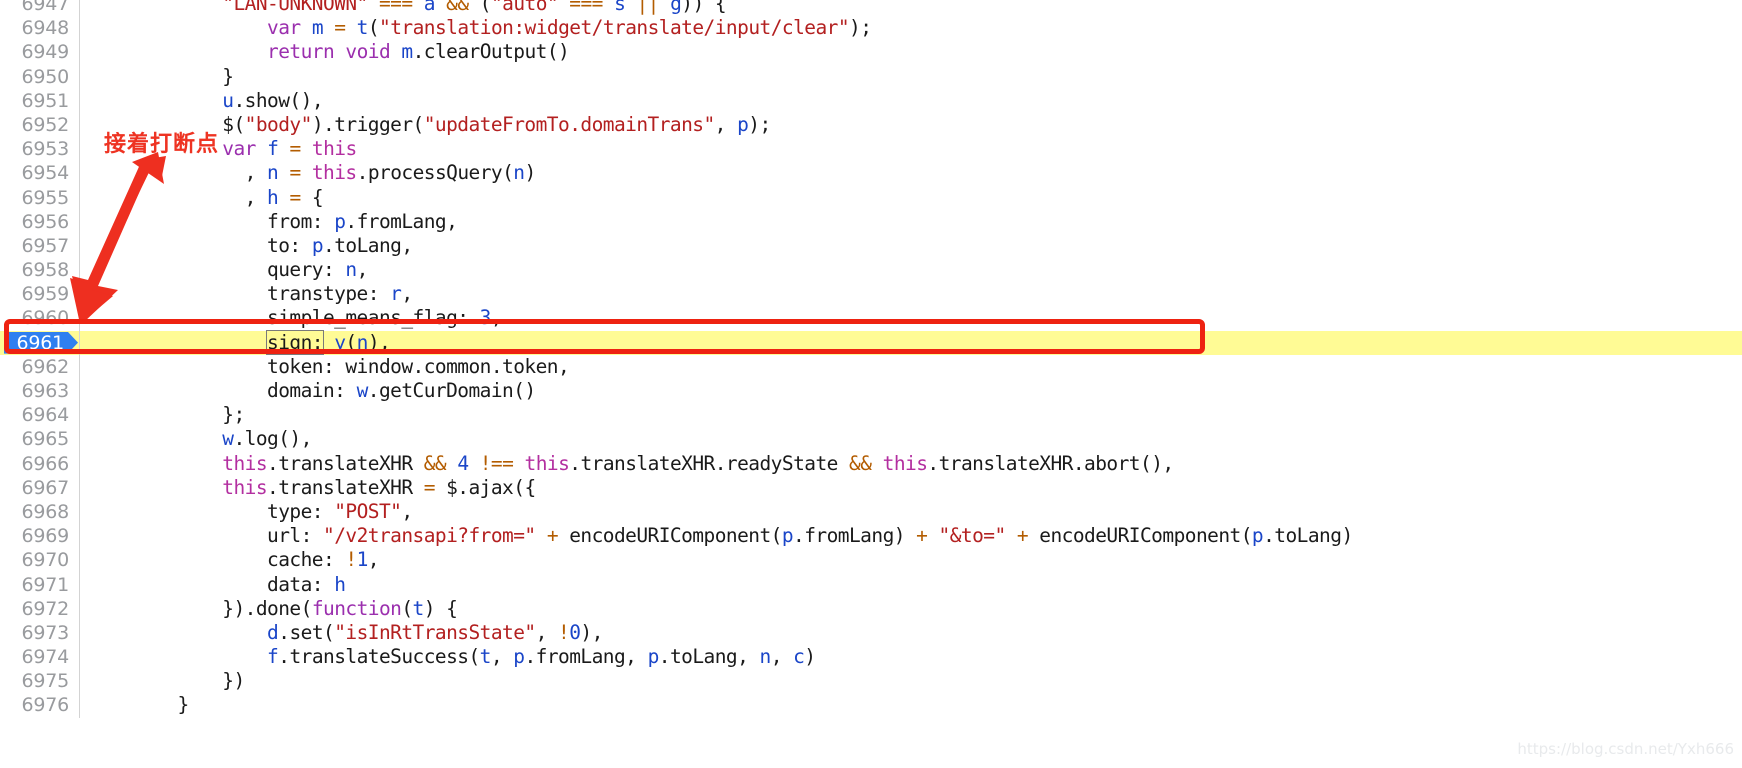 This screenshot has height=768, width=1742. What do you see at coordinates (39, 198) in the screenshot?
I see `line-number: 6955` at bounding box center [39, 198].